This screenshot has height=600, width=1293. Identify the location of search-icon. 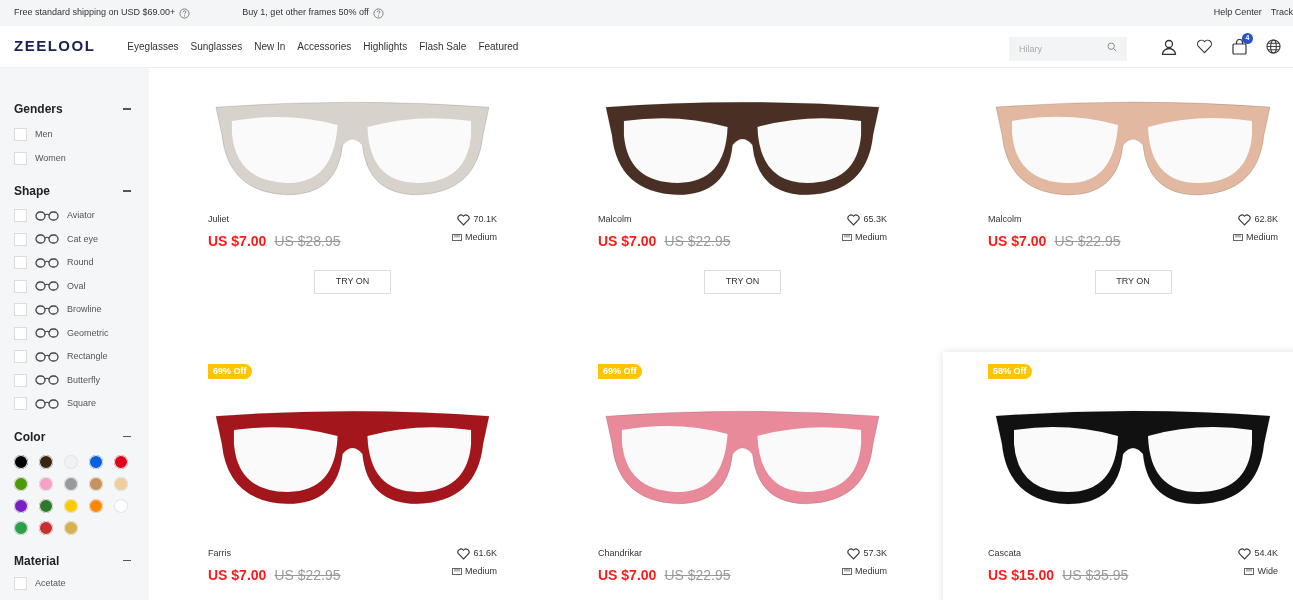
(1112, 46).